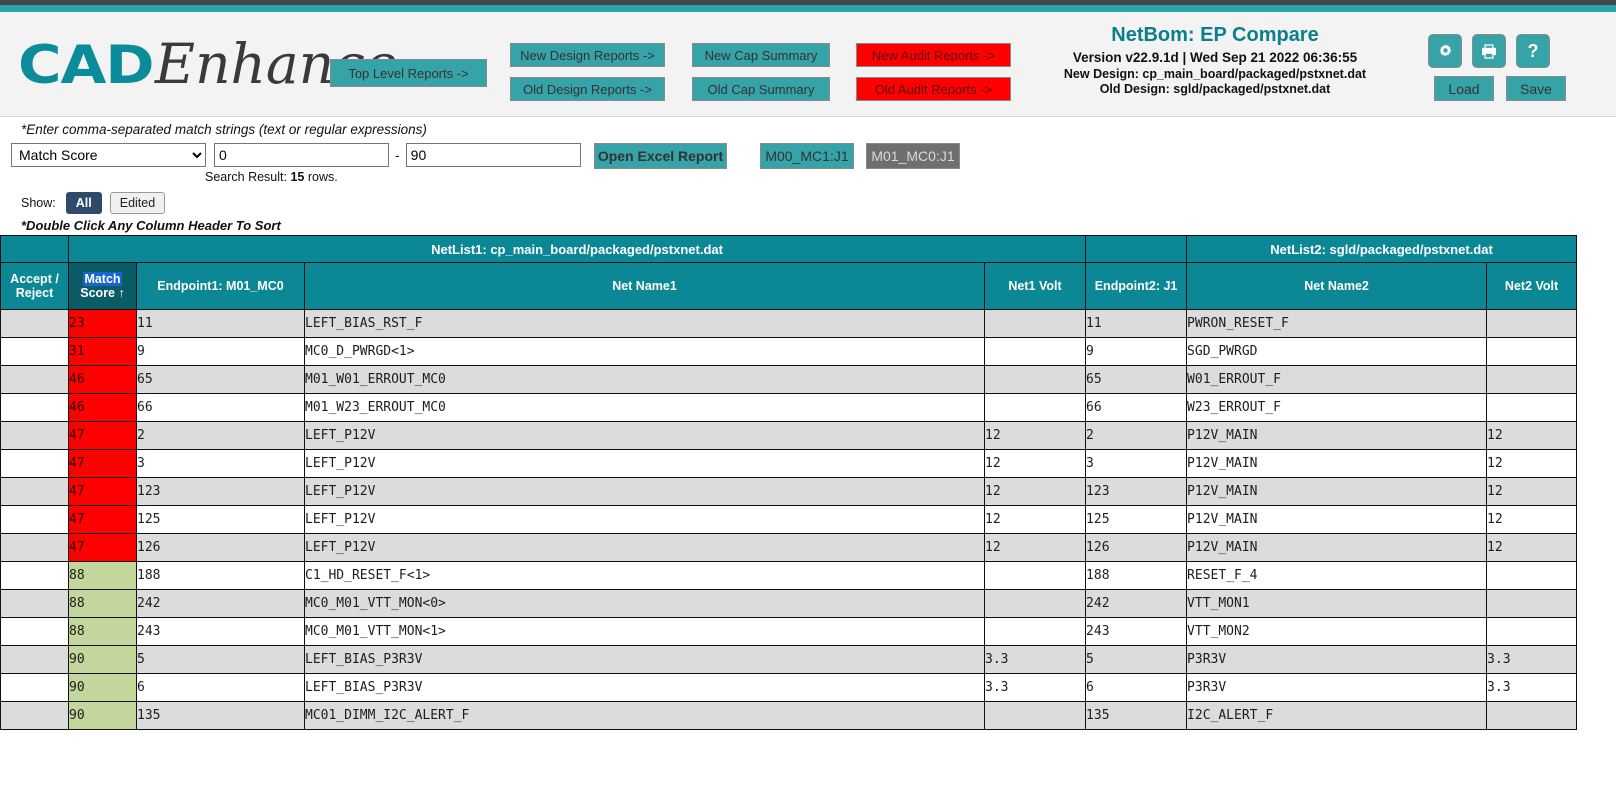  I want to click on column-header-endpoint2: Endpoint2: J1, so click(1136, 286).